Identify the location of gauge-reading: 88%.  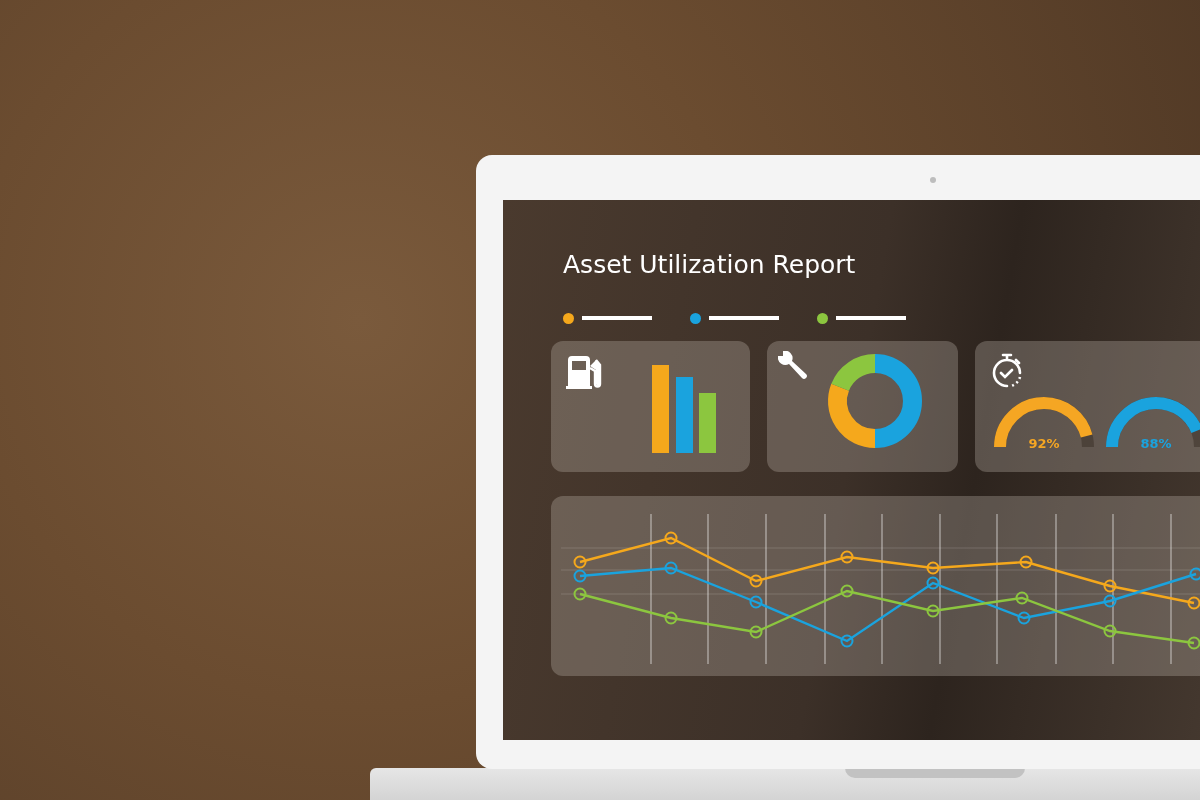
(1156, 443).